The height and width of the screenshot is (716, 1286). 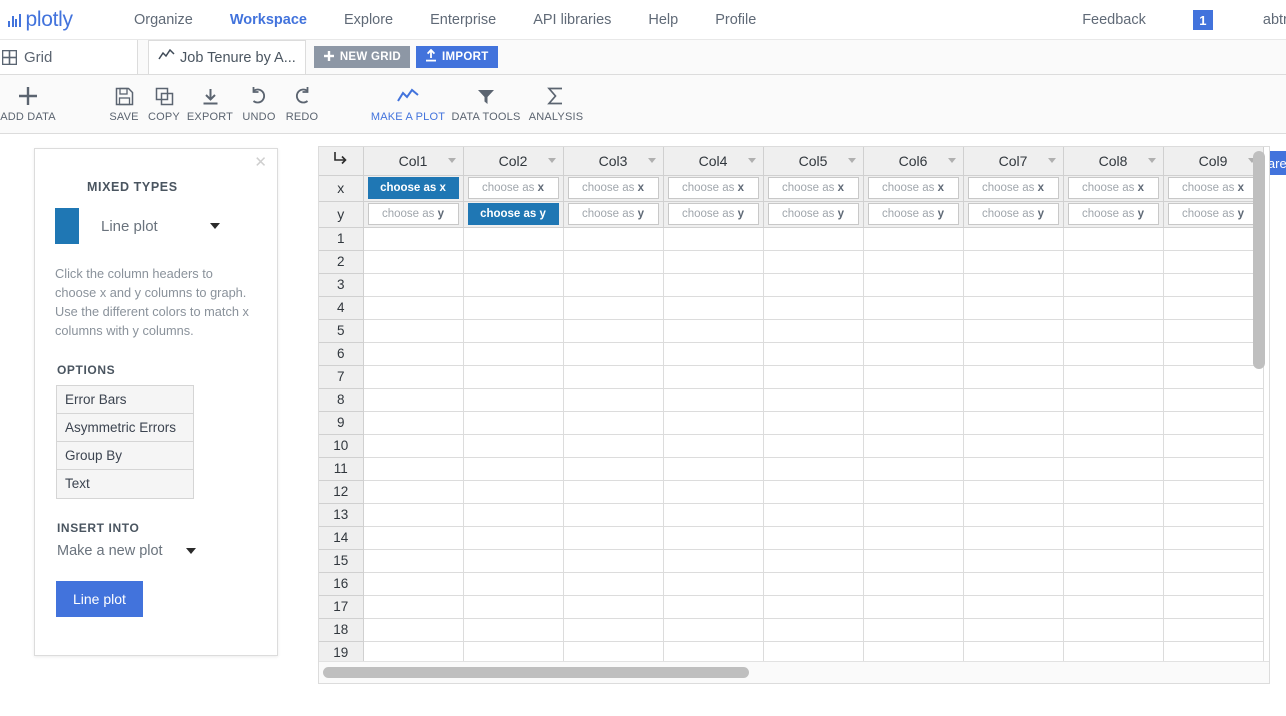 I want to click on create-plot-button: Line plot, so click(x=99, y=598).